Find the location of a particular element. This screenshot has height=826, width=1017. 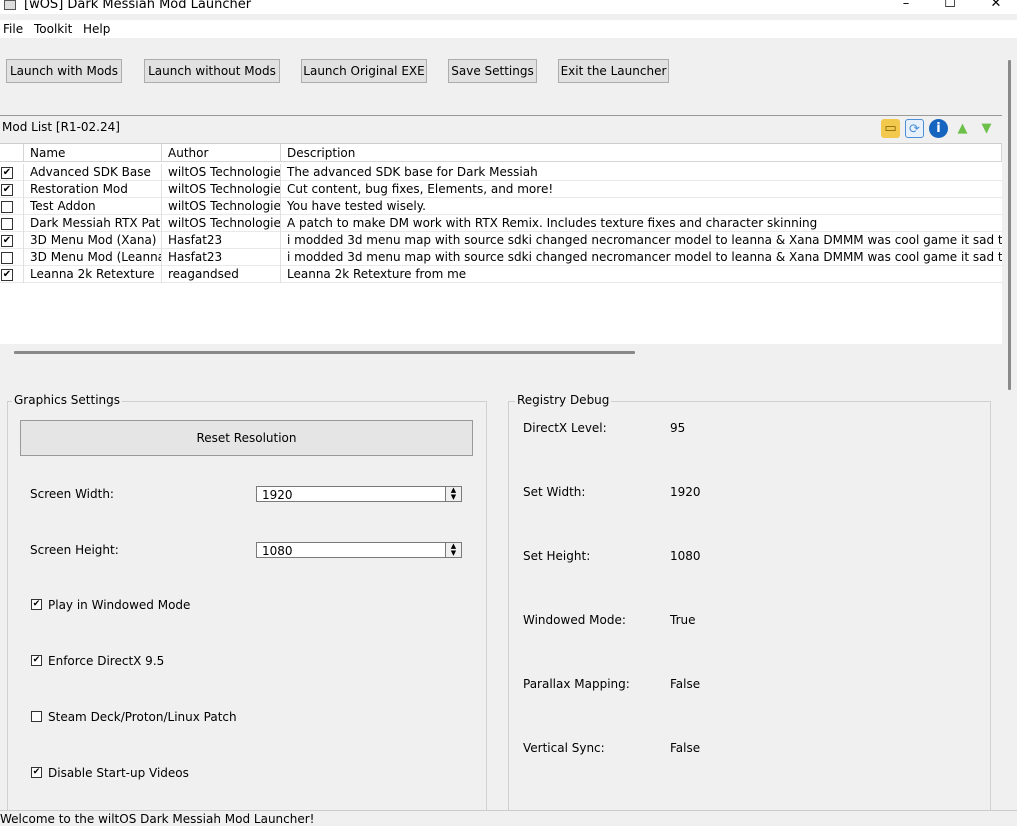

col-author: Author is located at coordinates (221, 153).